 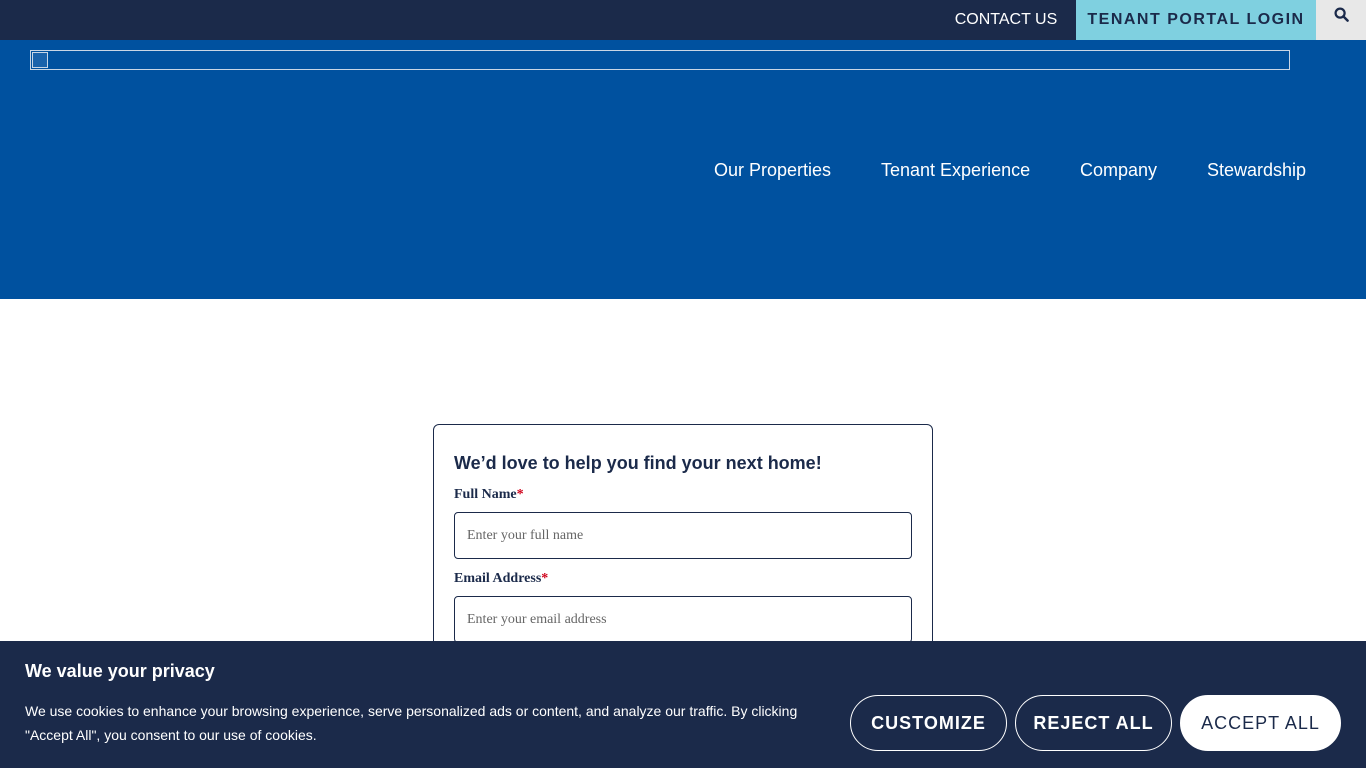 What do you see at coordinates (1341, 14) in the screenshot?
I see `search-icon` at bounding box center [1341, 14].